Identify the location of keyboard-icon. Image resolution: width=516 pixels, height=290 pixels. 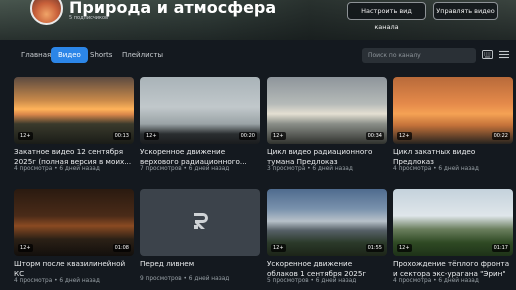
(487, 54).